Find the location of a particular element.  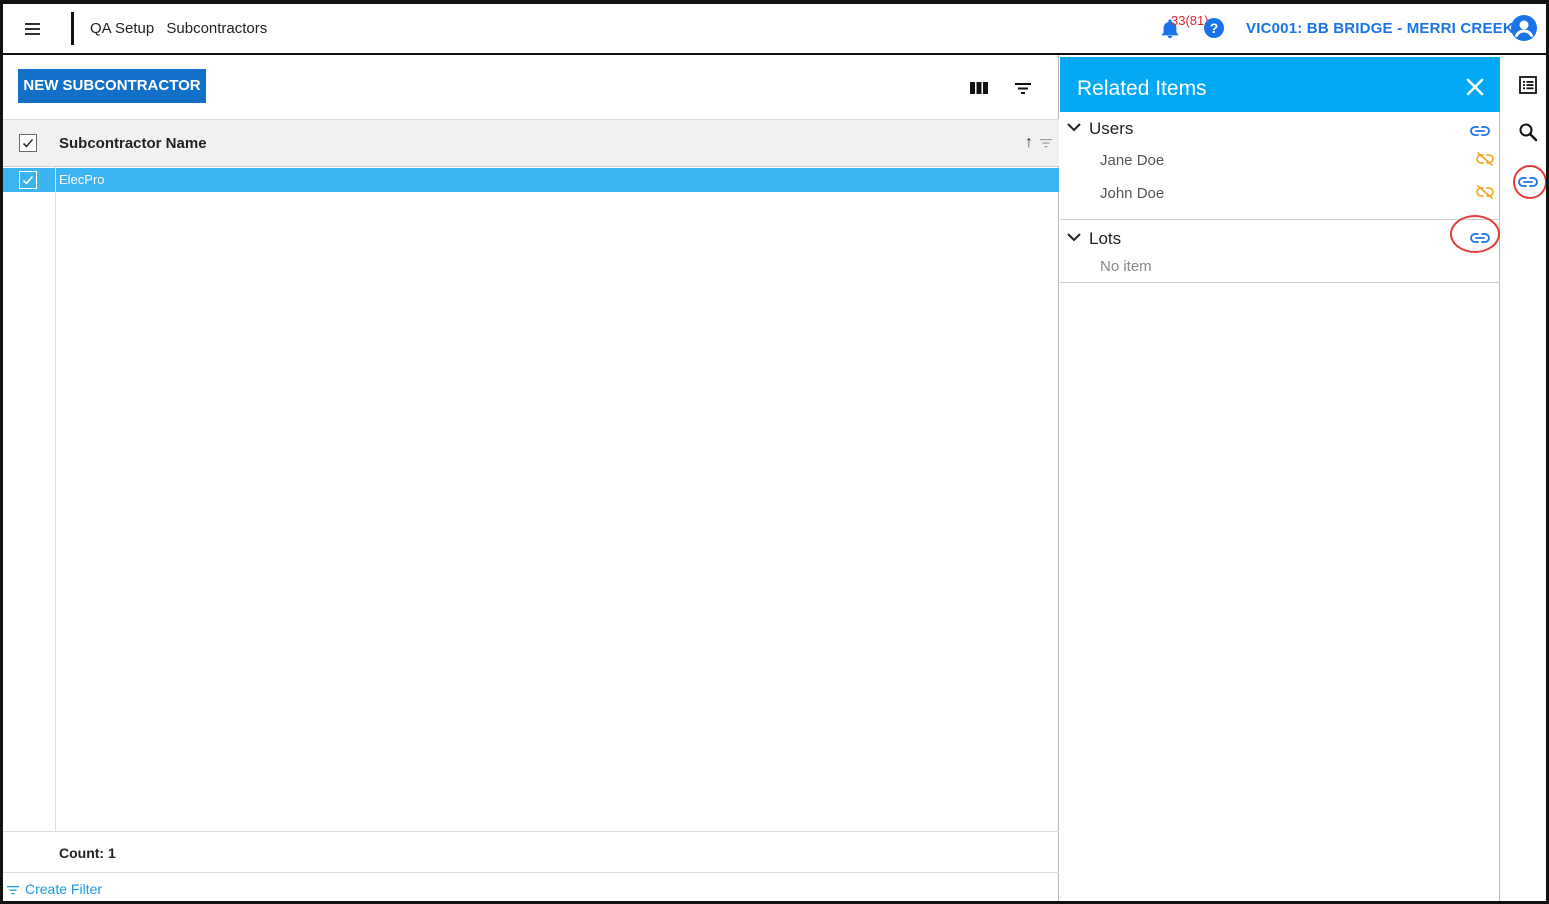

user-icon is located at coordinates (1524, 28).